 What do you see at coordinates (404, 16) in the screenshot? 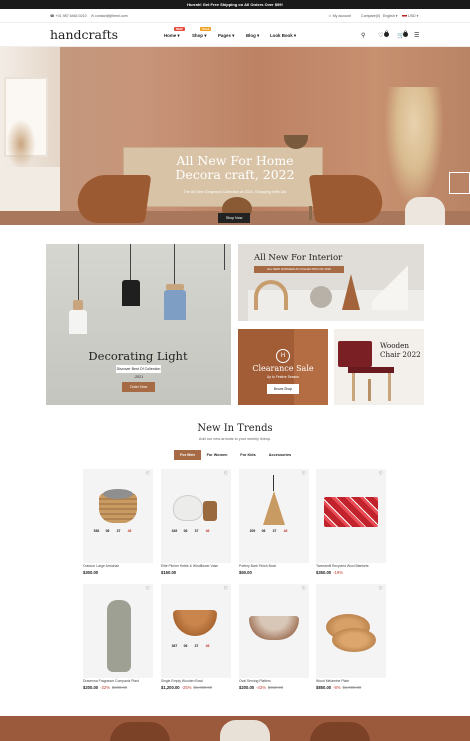
I see `flag-icon` at bounding box center [404, 16].